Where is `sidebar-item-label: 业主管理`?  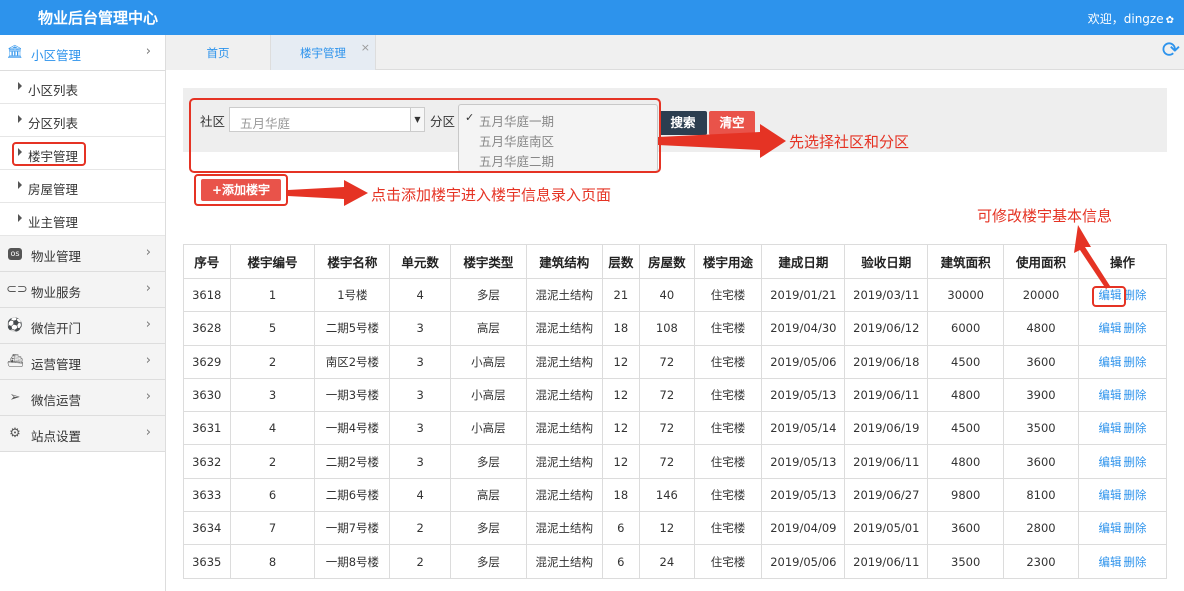
sidebar-item-label: 业主管理 is located at coordinates (53, 222).